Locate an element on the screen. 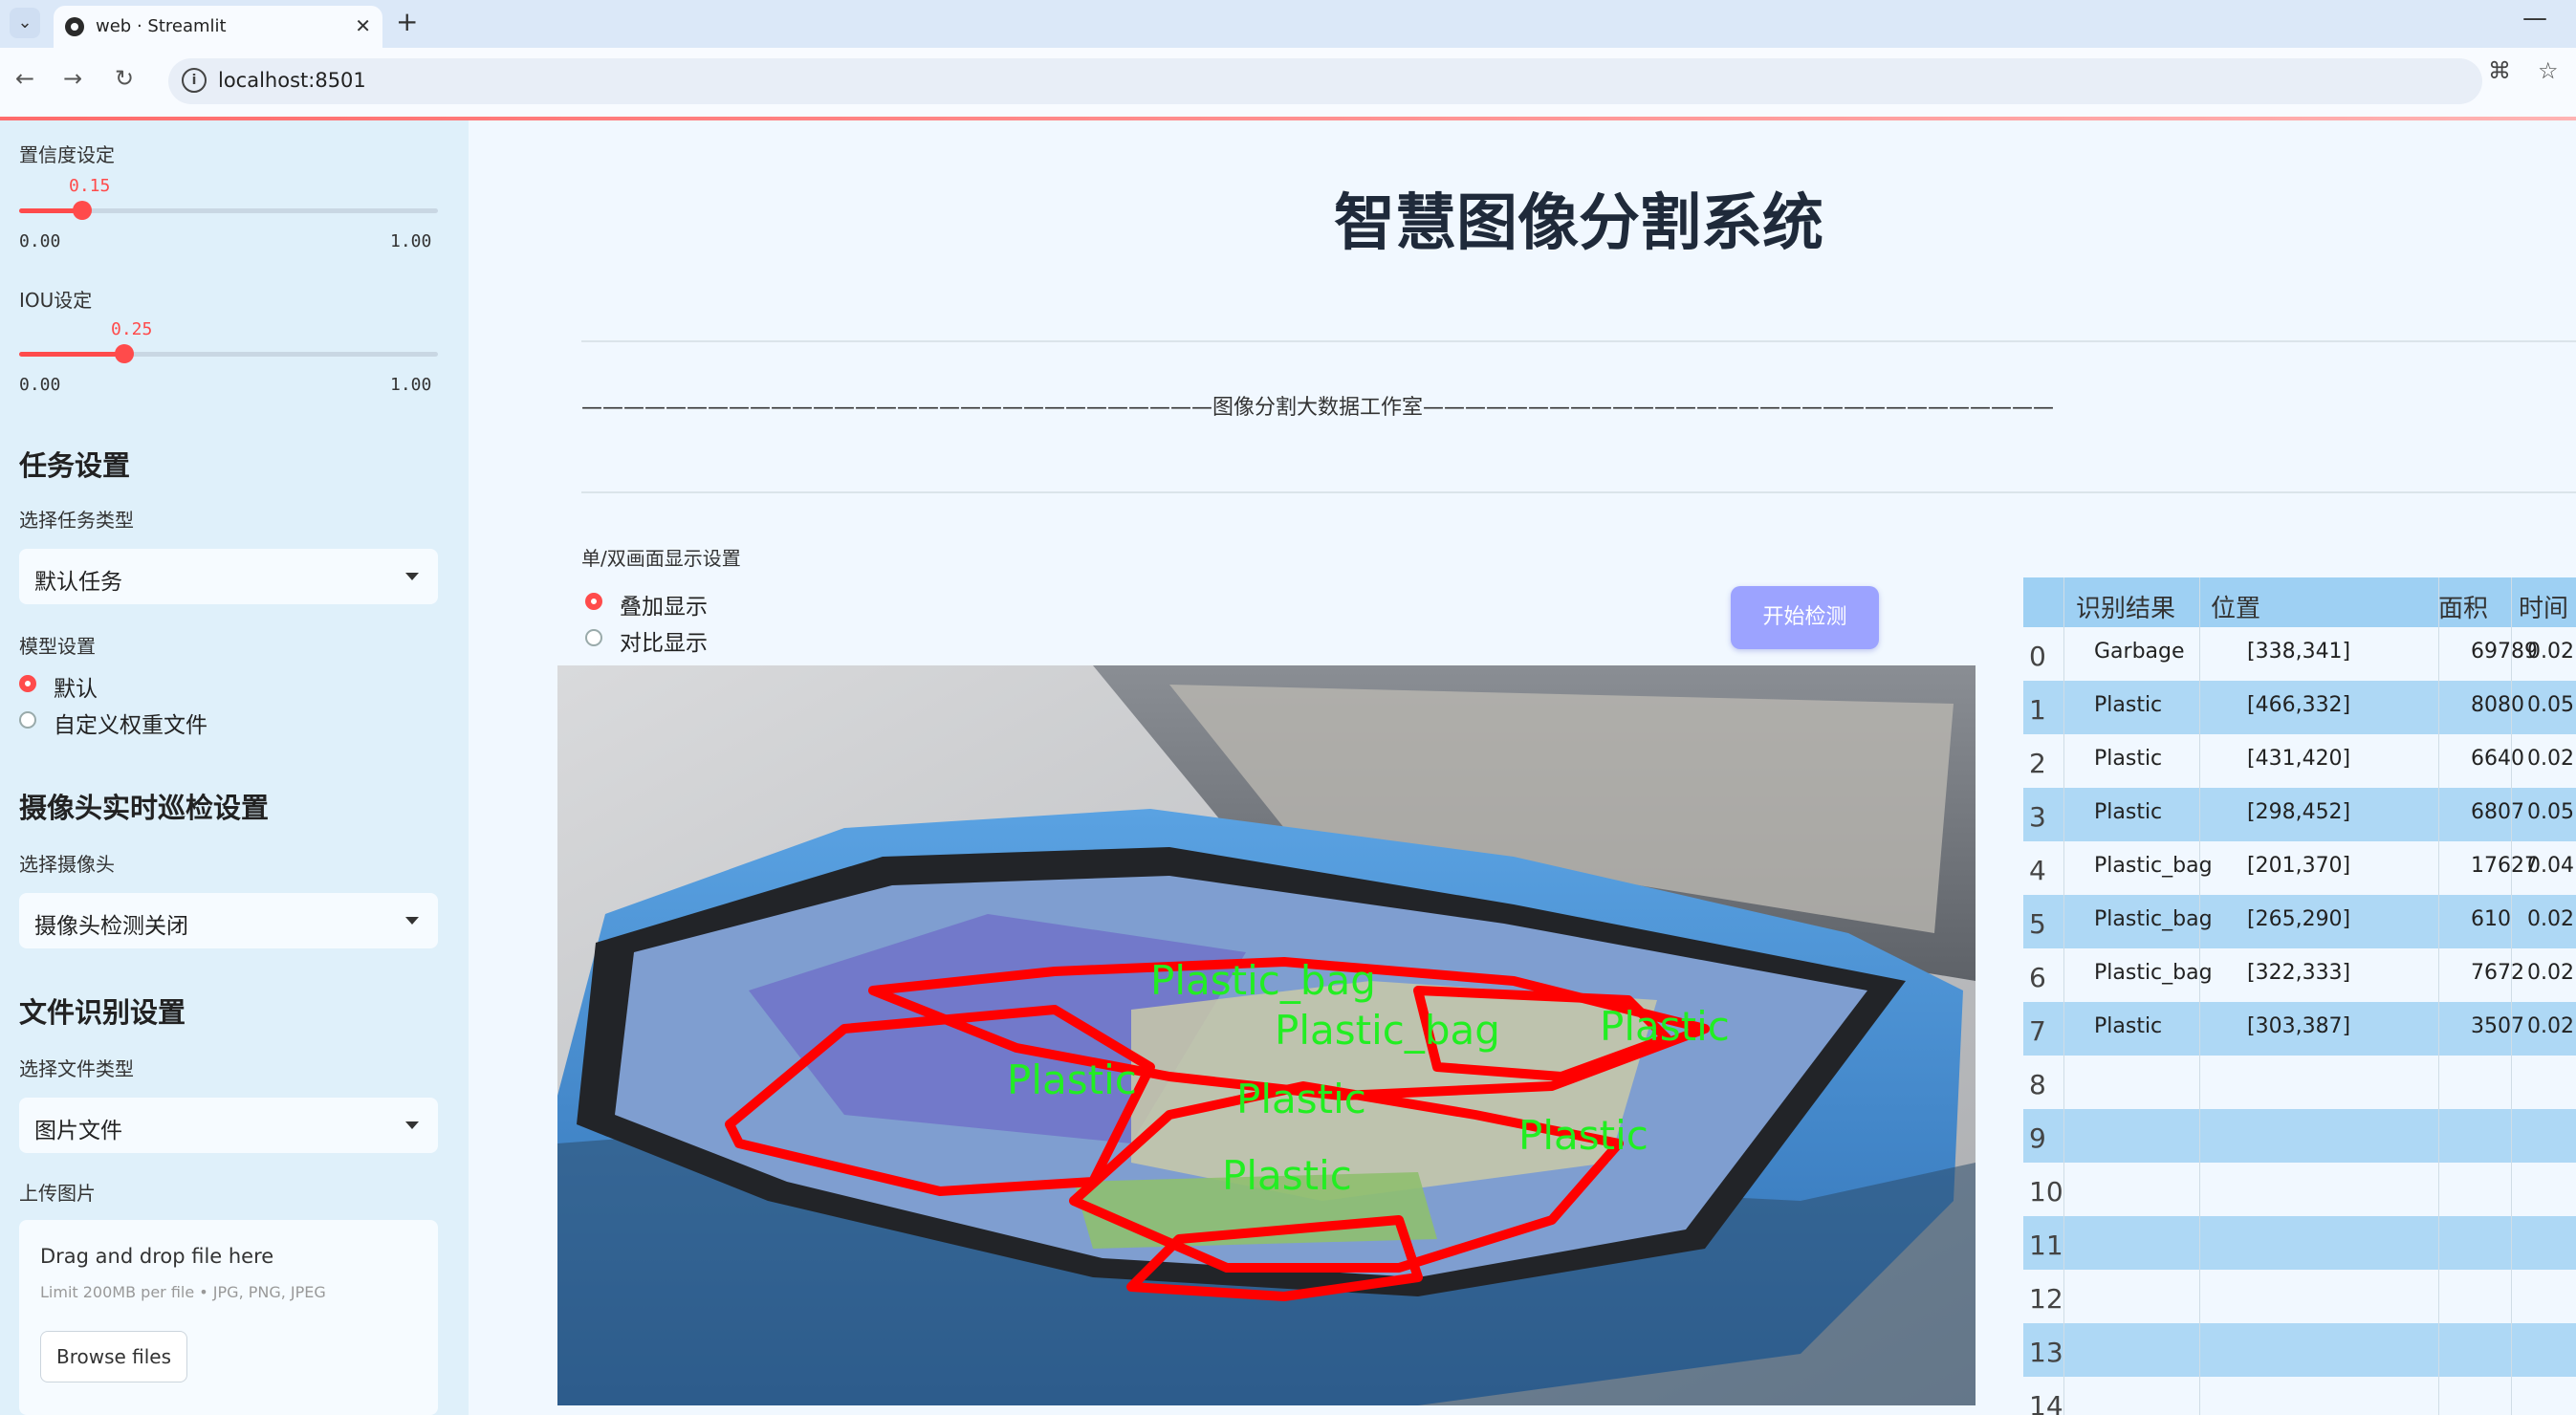 The image size is (2576, 1415). table-row: 0 Garbage [338,341] 69789 0.02 is located at coordinates (2299, 654).